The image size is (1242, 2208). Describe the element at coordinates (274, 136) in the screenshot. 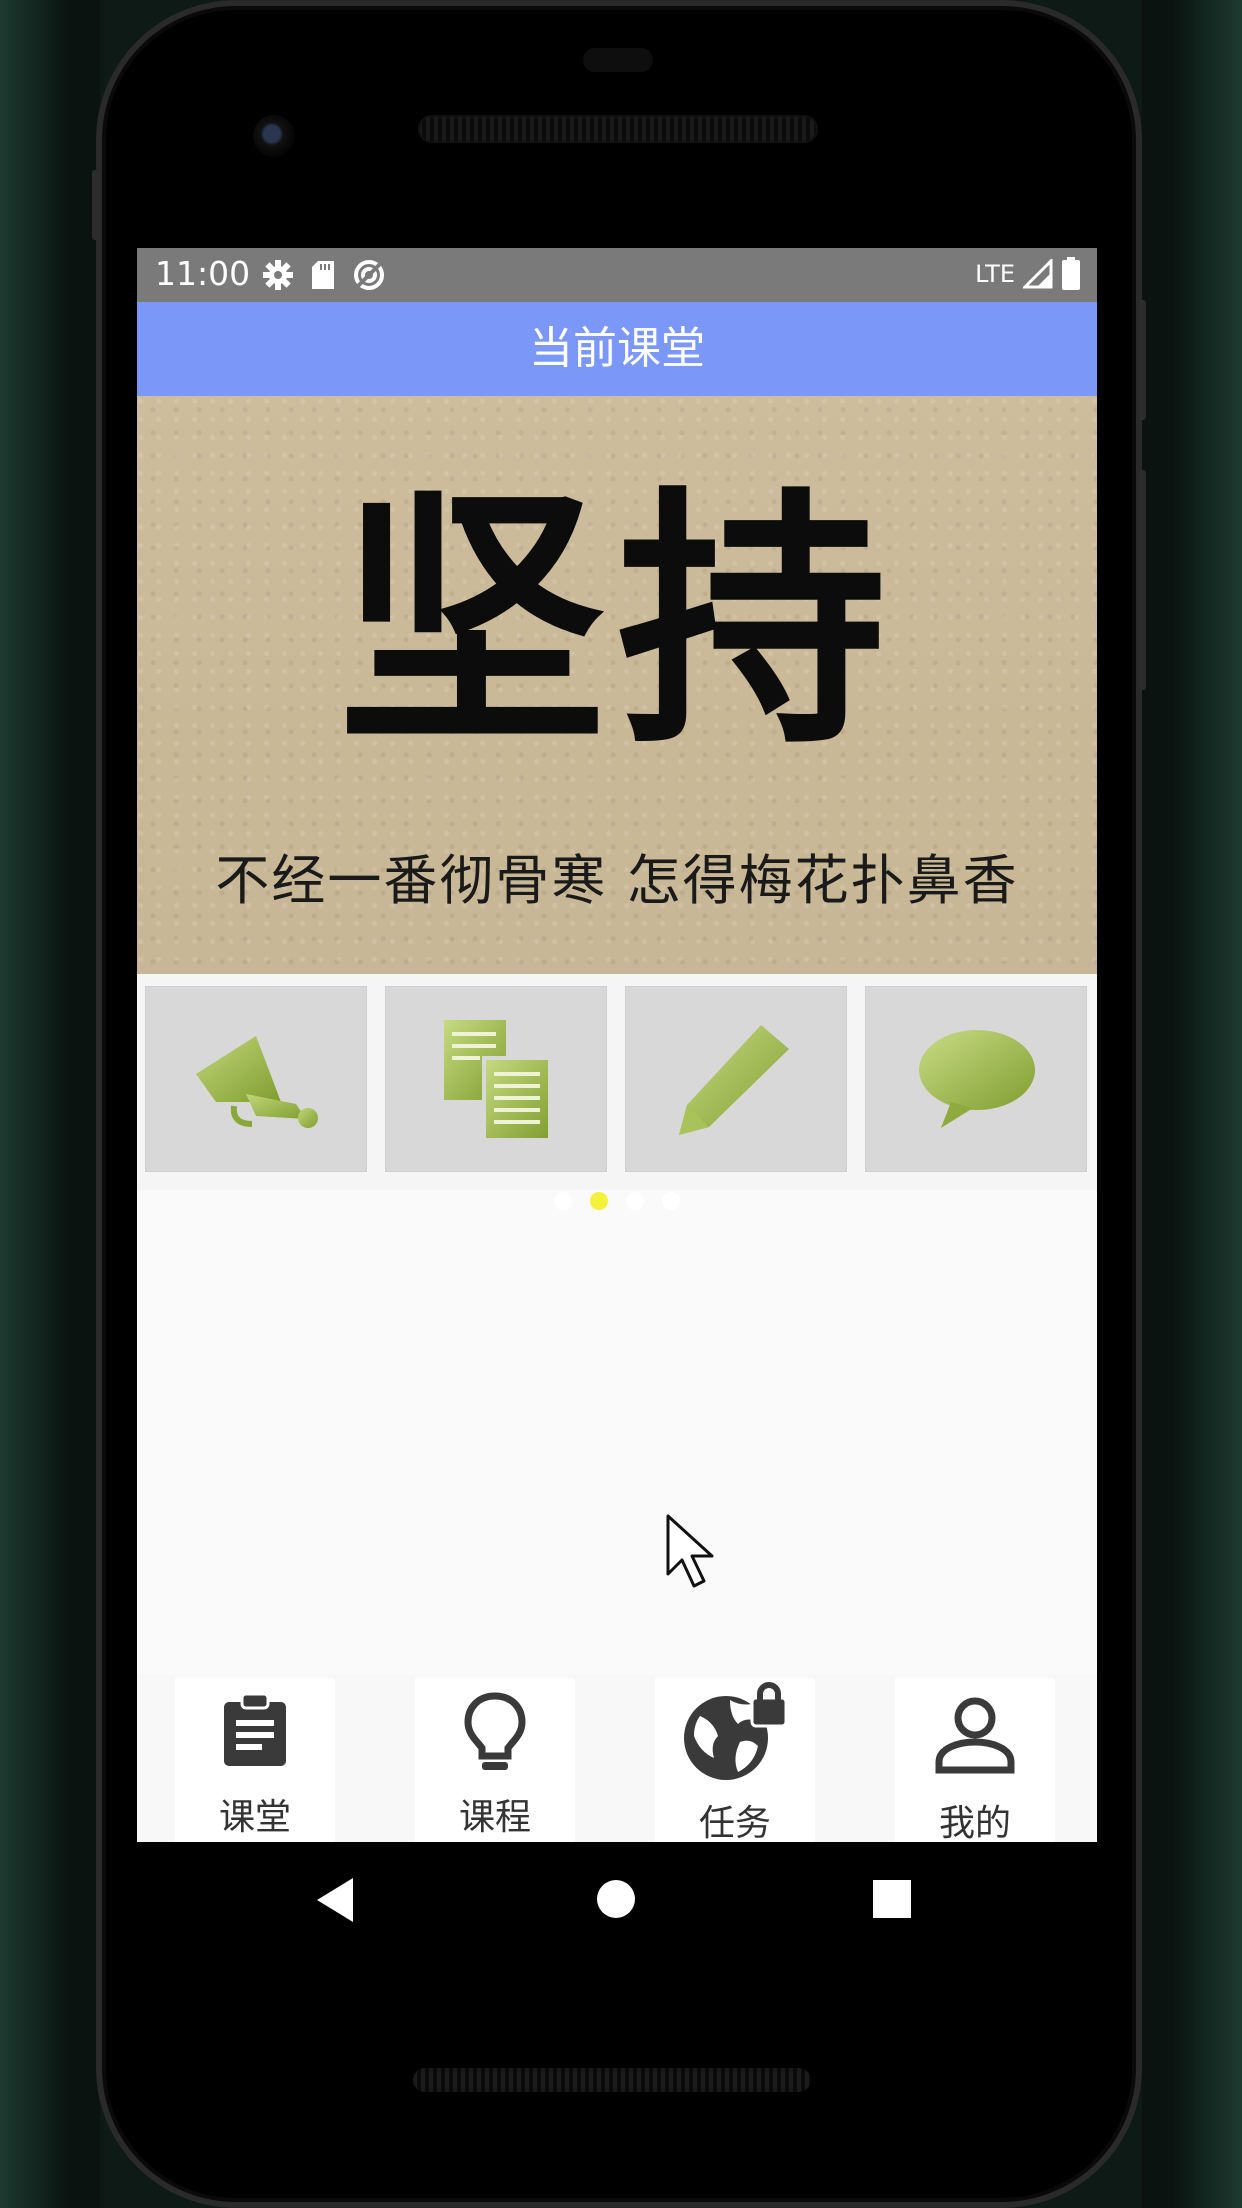

I see `front-camera` at that location.